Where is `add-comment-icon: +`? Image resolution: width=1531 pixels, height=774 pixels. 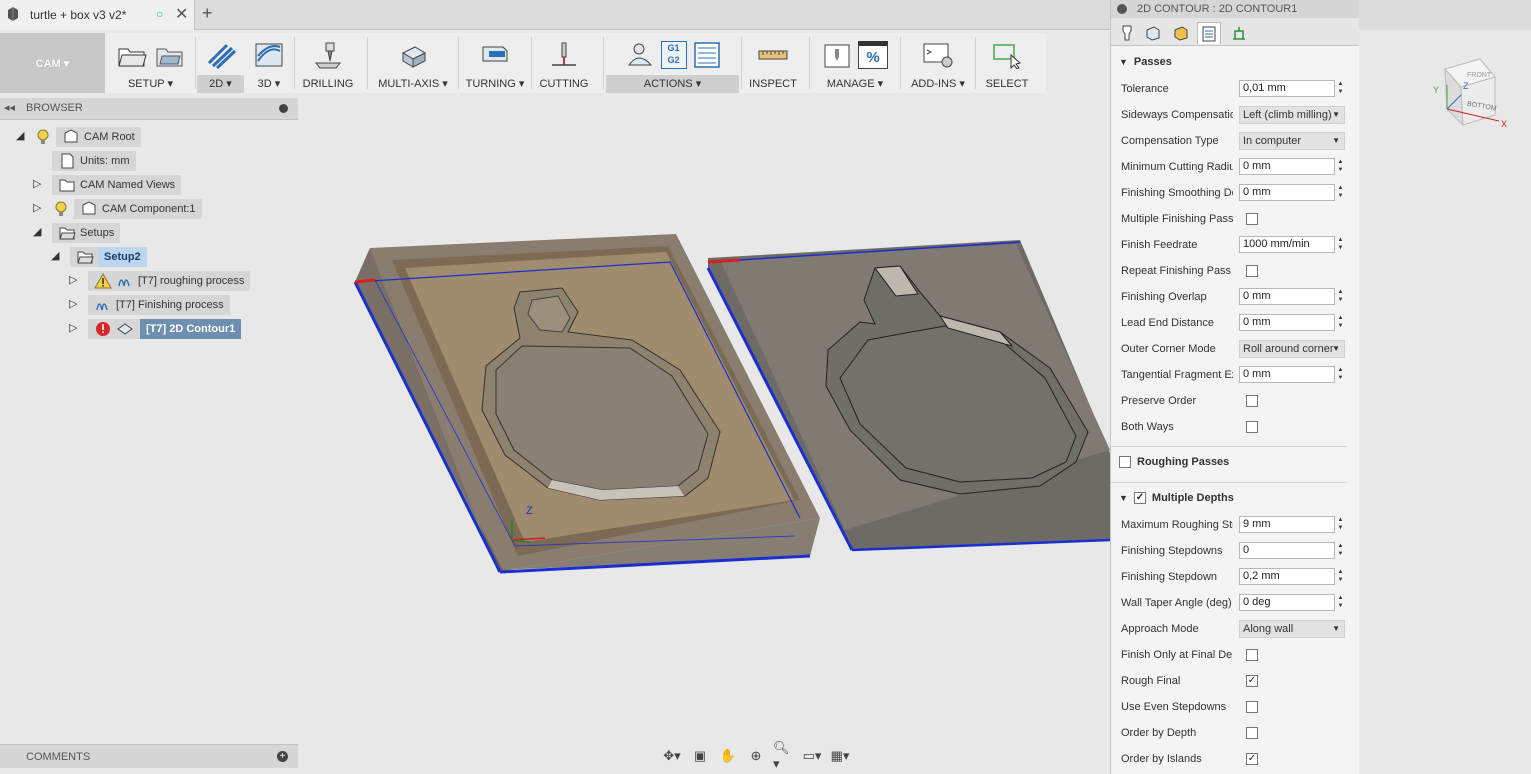
add-comment-icon: + is located at coordinates (282, 756).